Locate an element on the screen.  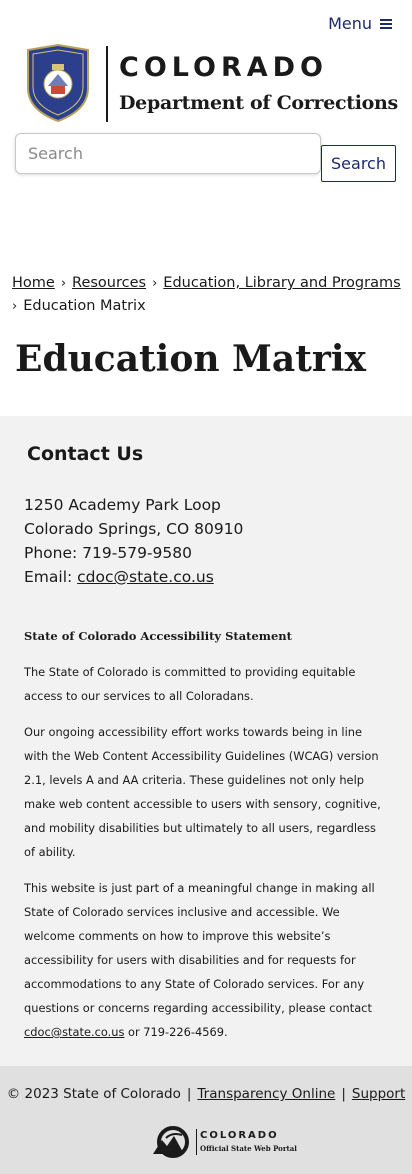
portal-name: COLORADO is located at coordinates (239, 1135).